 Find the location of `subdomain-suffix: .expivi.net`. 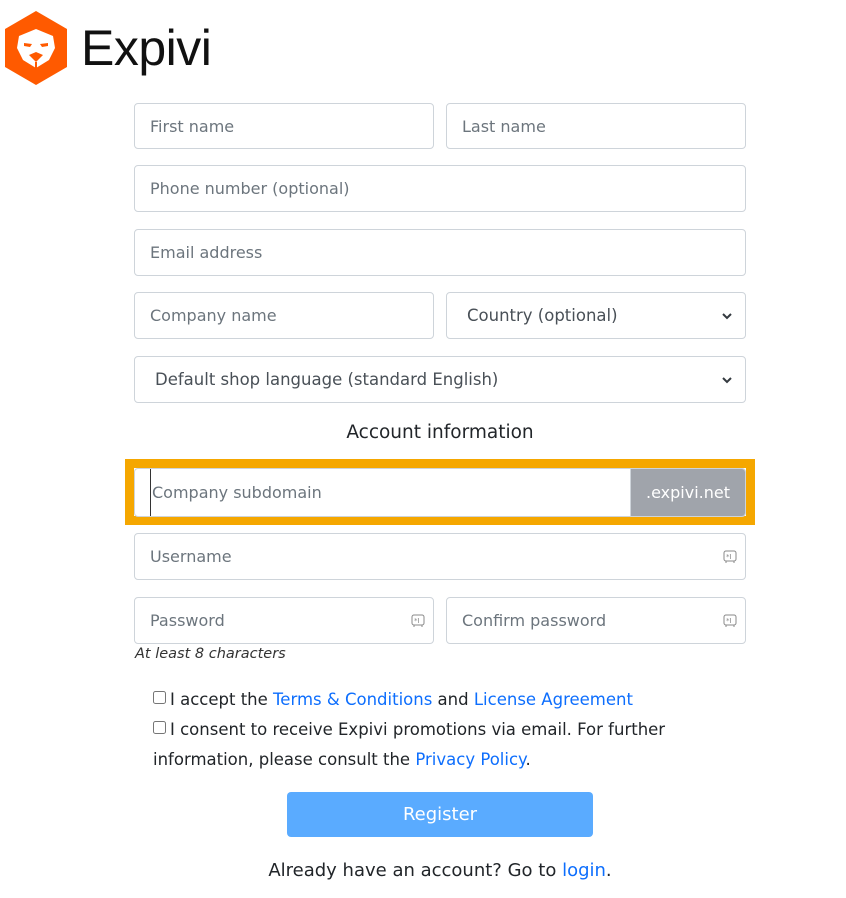

subdomain-suffix: .expivi.net is located at coordinates (687, 492).